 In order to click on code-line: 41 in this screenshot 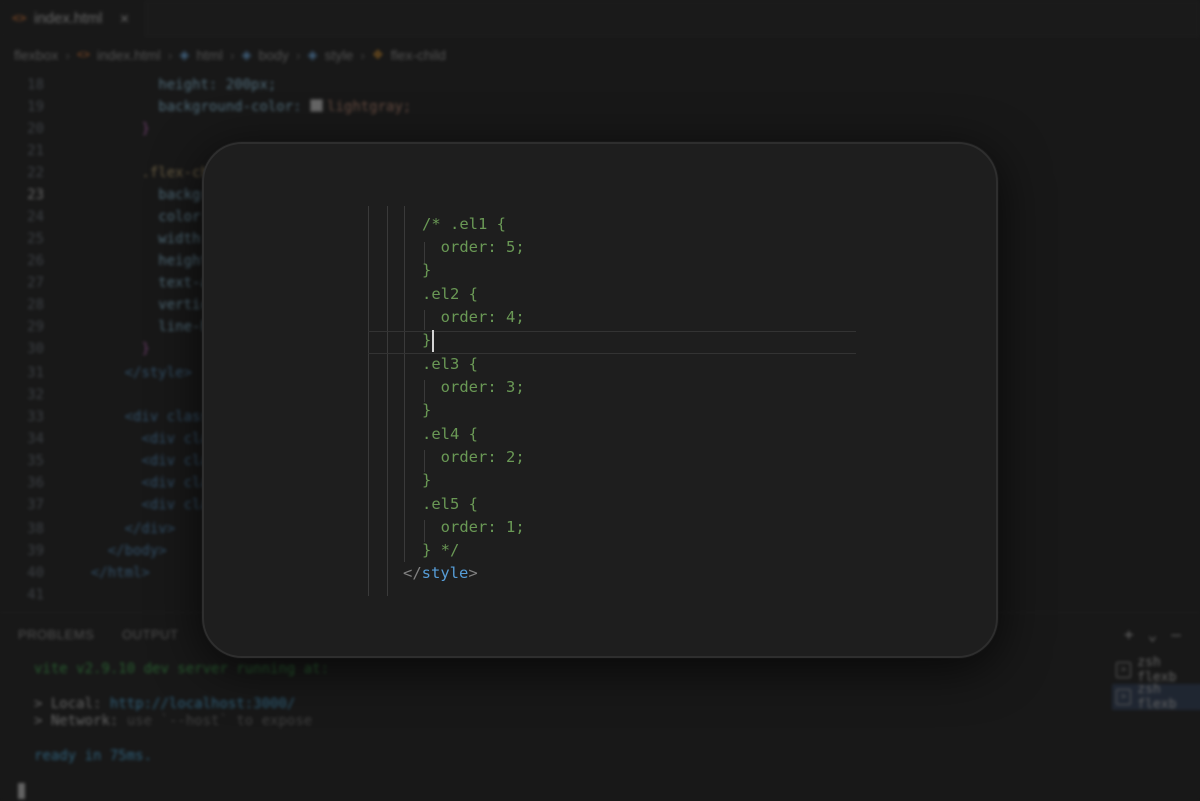, I will do `click(35, 595)`.